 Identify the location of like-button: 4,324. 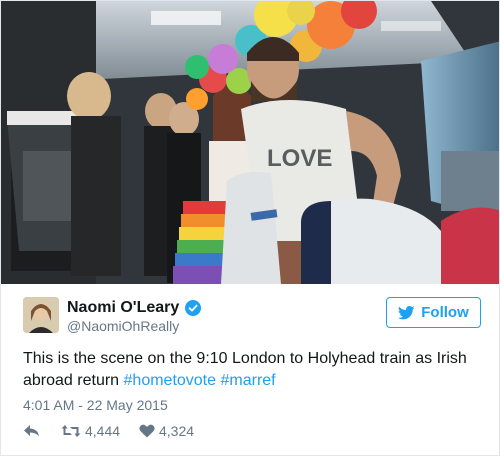
(166, 431).